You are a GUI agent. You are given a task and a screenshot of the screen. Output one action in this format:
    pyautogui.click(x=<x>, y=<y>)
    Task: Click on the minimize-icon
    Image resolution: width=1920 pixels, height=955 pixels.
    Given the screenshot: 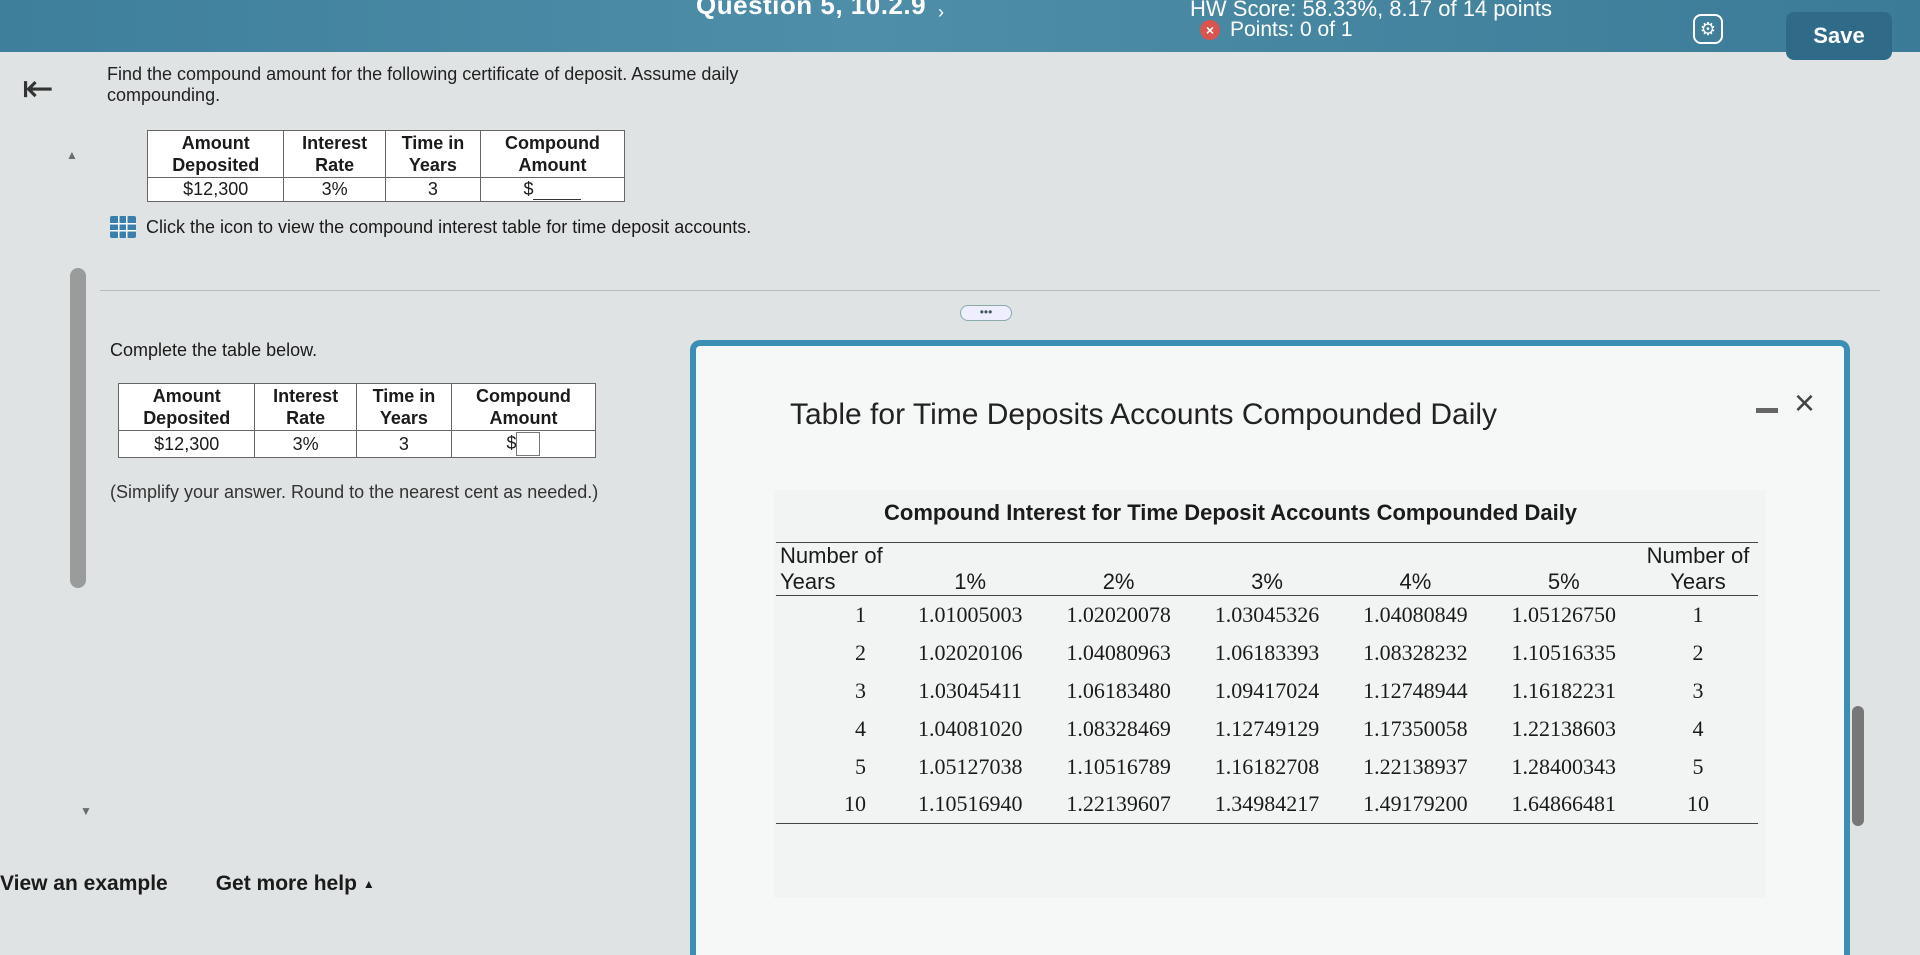 What is the action you would take?
    pyautogui.click(x=1767, y=410)
    